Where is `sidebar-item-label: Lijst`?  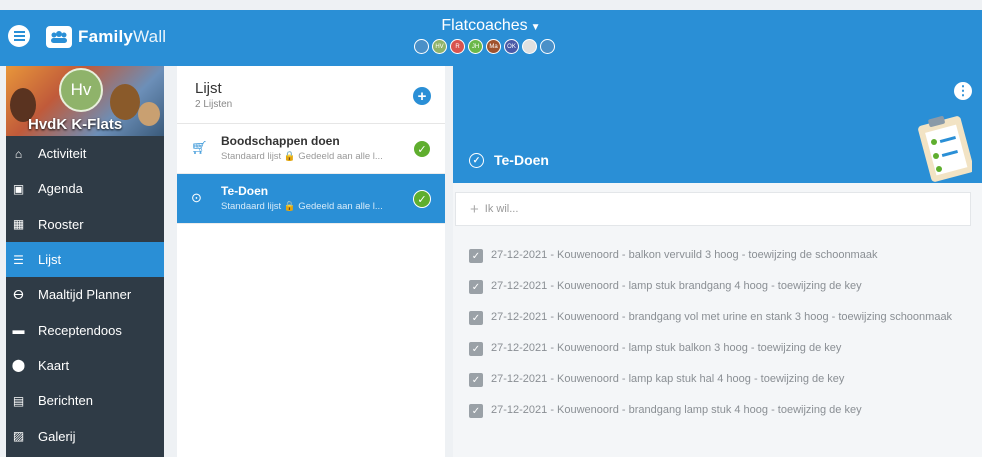 sidebar-item-label: Lijst is located at coordinates (50, 260).